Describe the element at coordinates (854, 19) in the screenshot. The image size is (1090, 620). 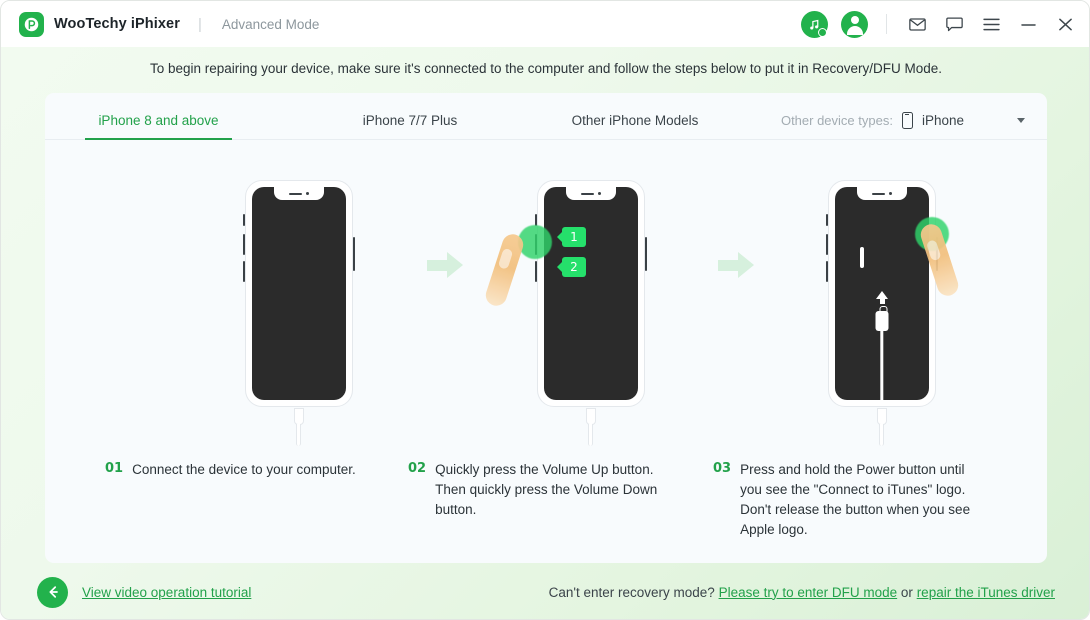
I see `avatar-head` at that location.